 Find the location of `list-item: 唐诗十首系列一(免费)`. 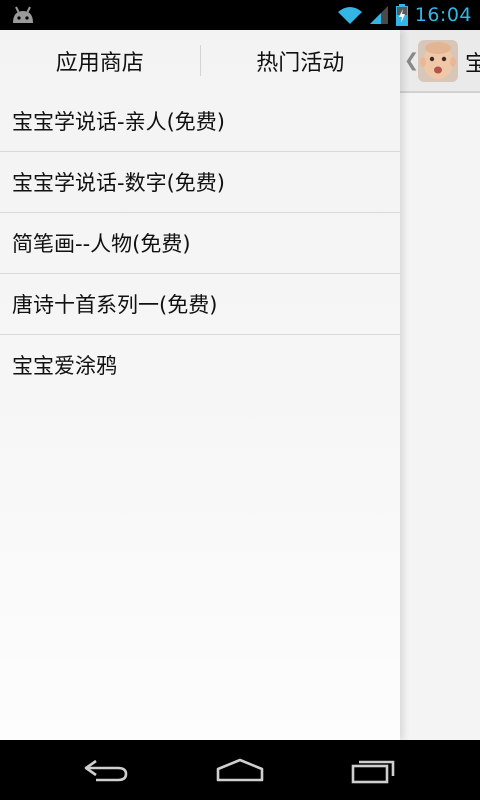

list-item: 唐诗十首系列一(免费) is located at coordinates (200, 304).